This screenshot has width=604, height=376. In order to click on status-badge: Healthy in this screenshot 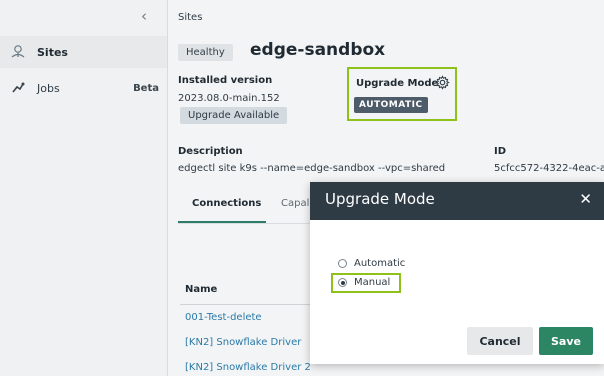, I will do `click(205, 52)`.